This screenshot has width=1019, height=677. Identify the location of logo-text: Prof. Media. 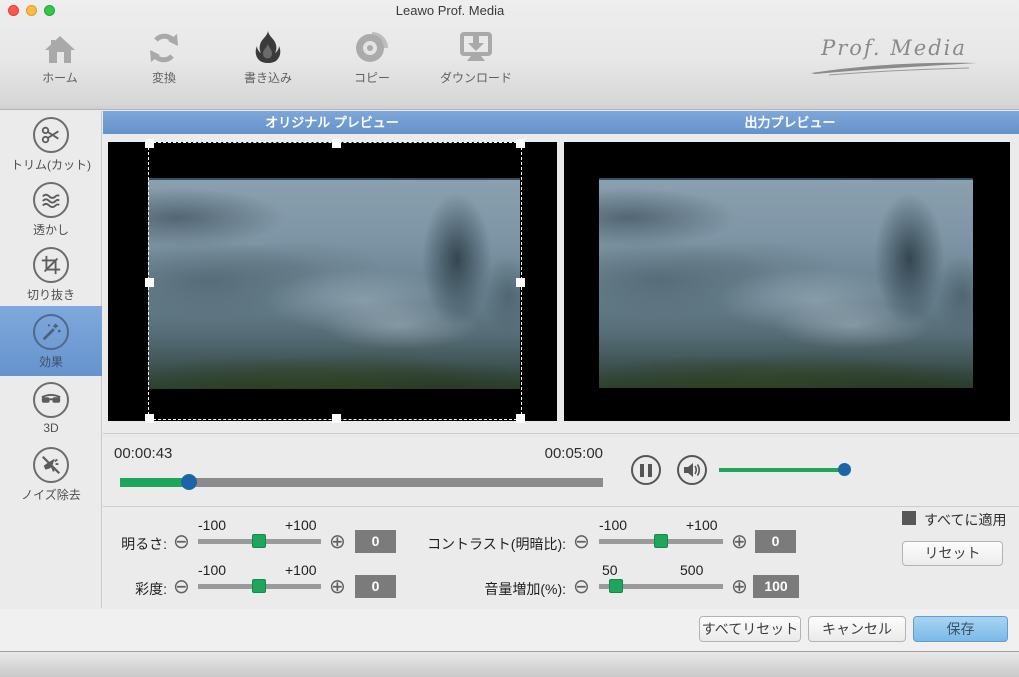
(894, 48).